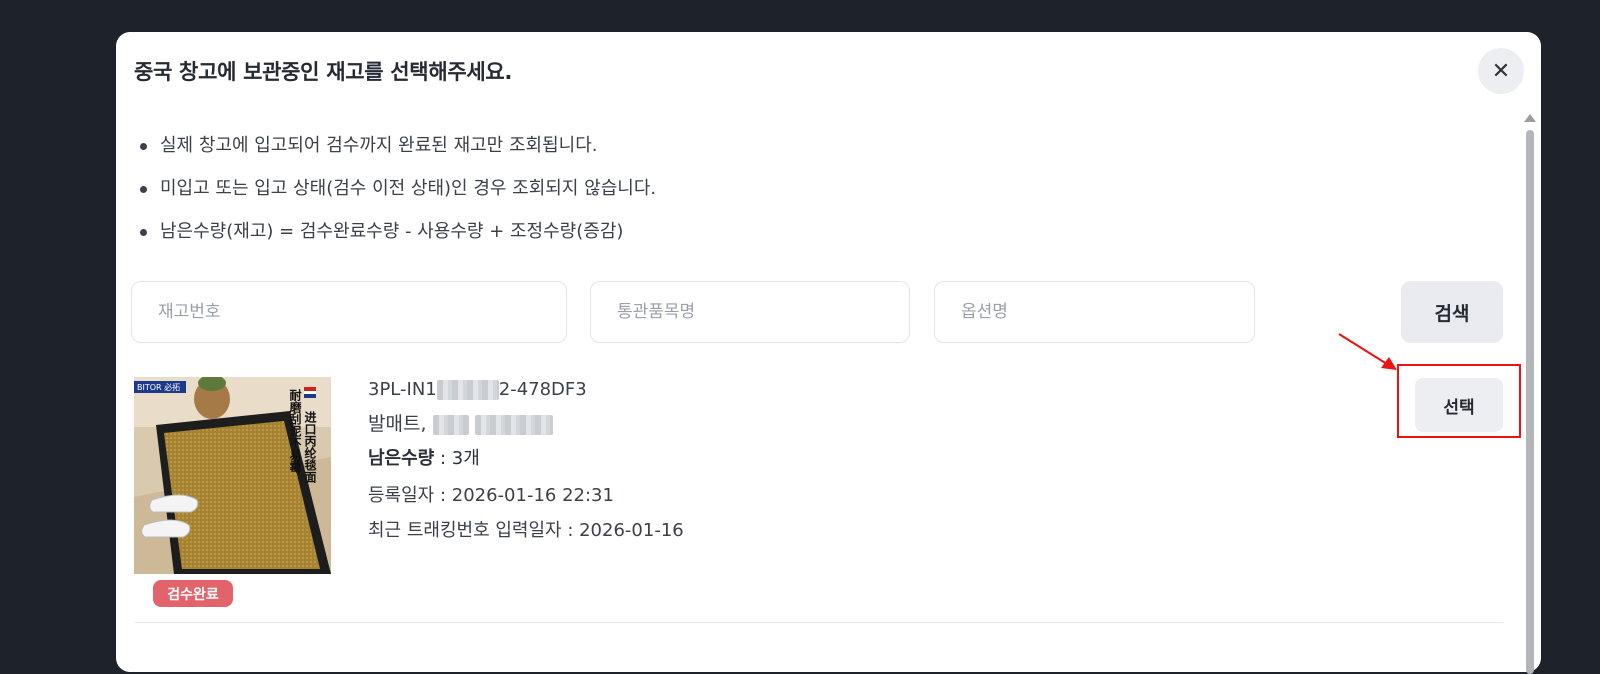 This screenshot has width=1600, height=674. I want to click on door-mat-photo: BITOR 必拓 进口丙纶毯面 耐磨刮泥不易霉, so click(232, 475).